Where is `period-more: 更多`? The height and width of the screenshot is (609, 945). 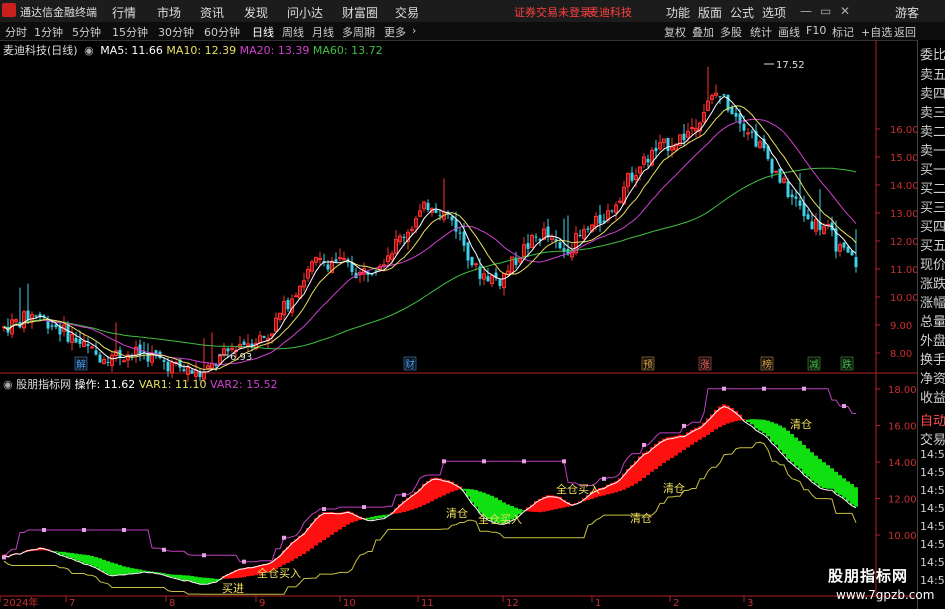 period-more: 更多 is located at coordinates (395, 32).